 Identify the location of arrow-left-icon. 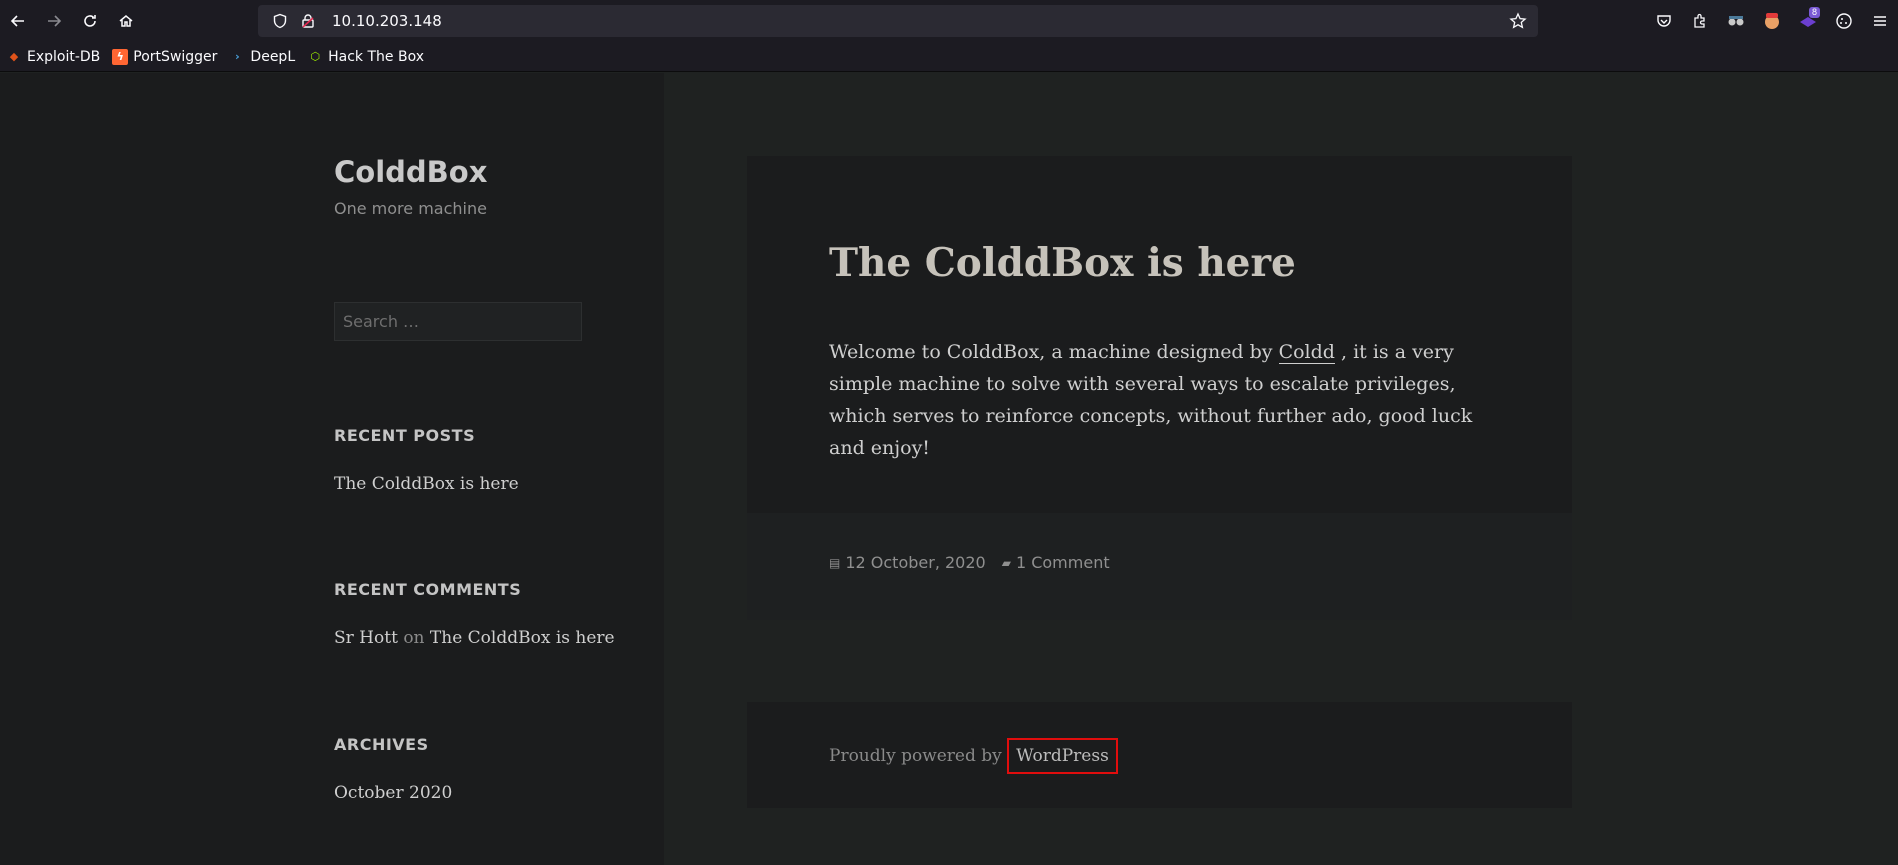
(17, 21).